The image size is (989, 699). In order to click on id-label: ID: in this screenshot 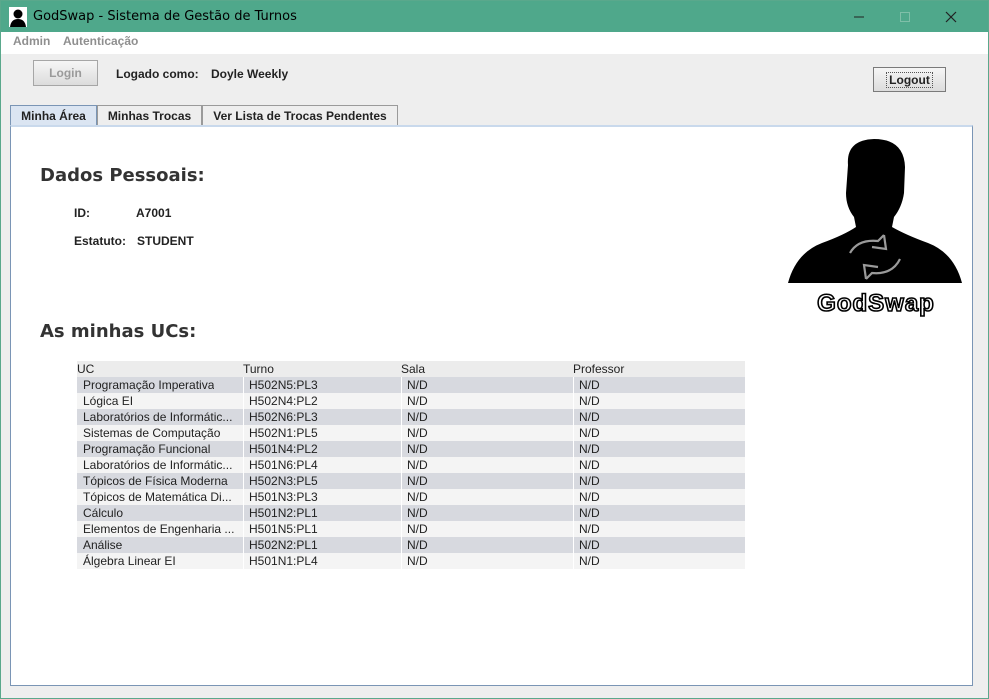, I will do `click(82, 213)`.